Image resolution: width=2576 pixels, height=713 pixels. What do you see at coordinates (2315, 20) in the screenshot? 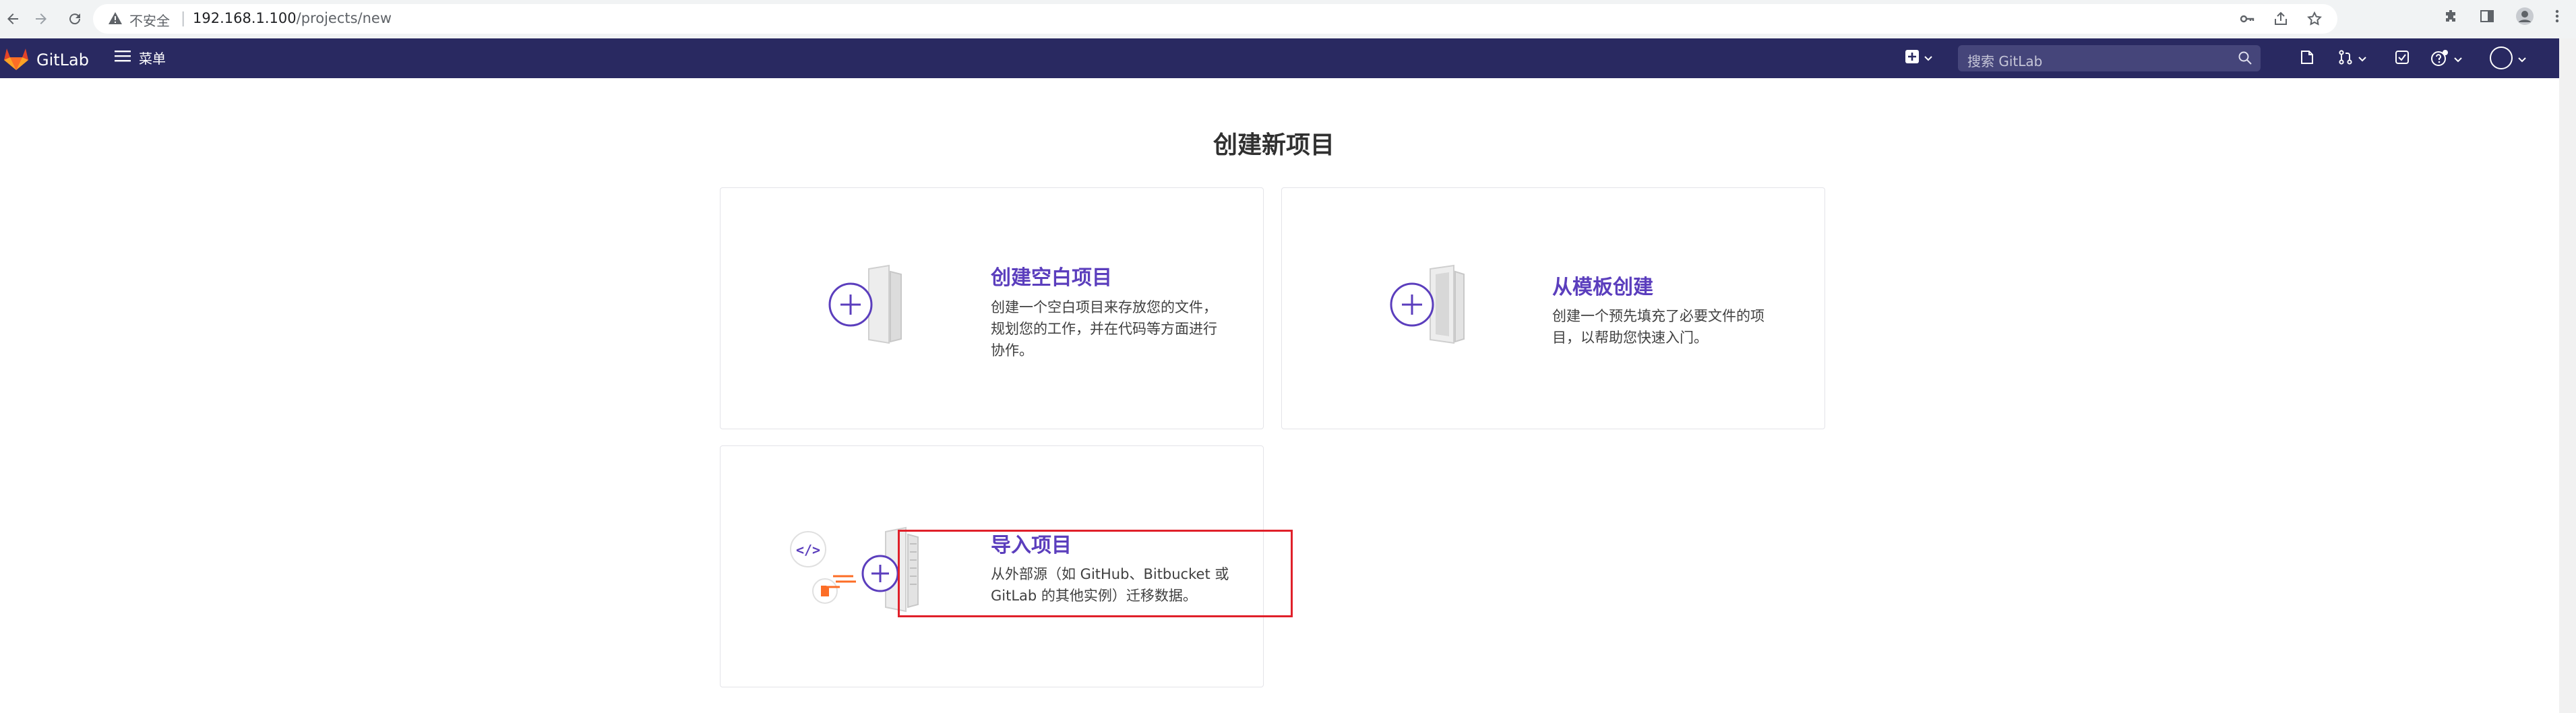
I see `star-icon` at bounding box center [2315, 20].